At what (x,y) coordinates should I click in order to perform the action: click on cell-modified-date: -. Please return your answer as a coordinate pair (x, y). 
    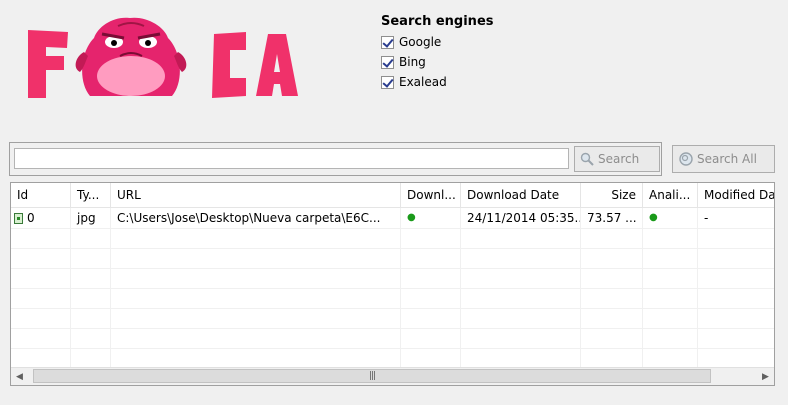
    Looking at the image, I should click on (736, 218).